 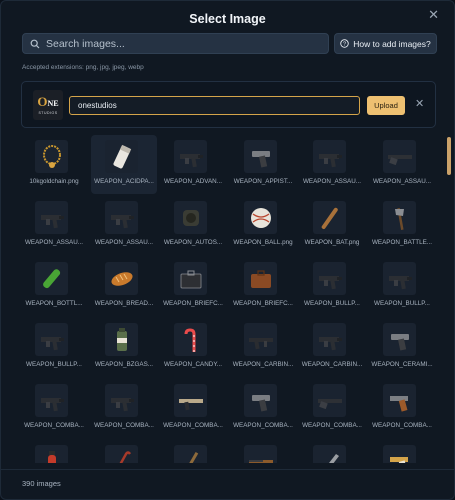 What do you see at coordinates (449, 156) in the screenshot?
I see `scrollbar-thumb` at bounding box center [449, 156].